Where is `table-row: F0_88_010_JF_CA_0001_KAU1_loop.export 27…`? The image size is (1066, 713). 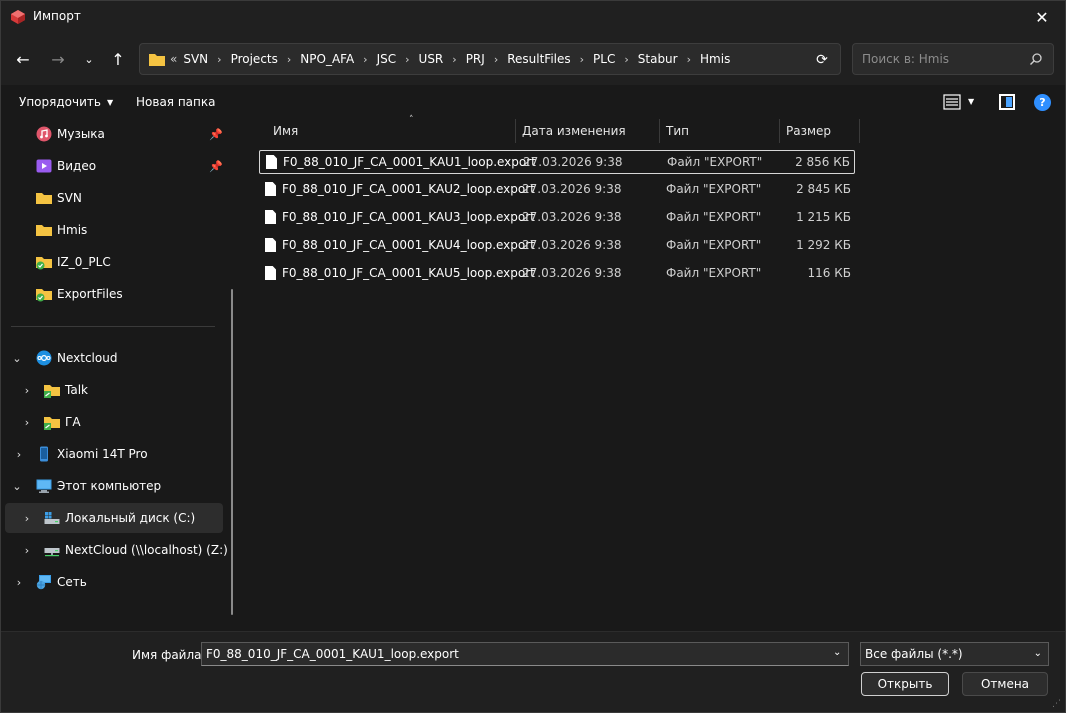 table-row: F0_88_010_JF_CA_0001_KAU1_loop.export 27… is located at coordinates (557, 162).